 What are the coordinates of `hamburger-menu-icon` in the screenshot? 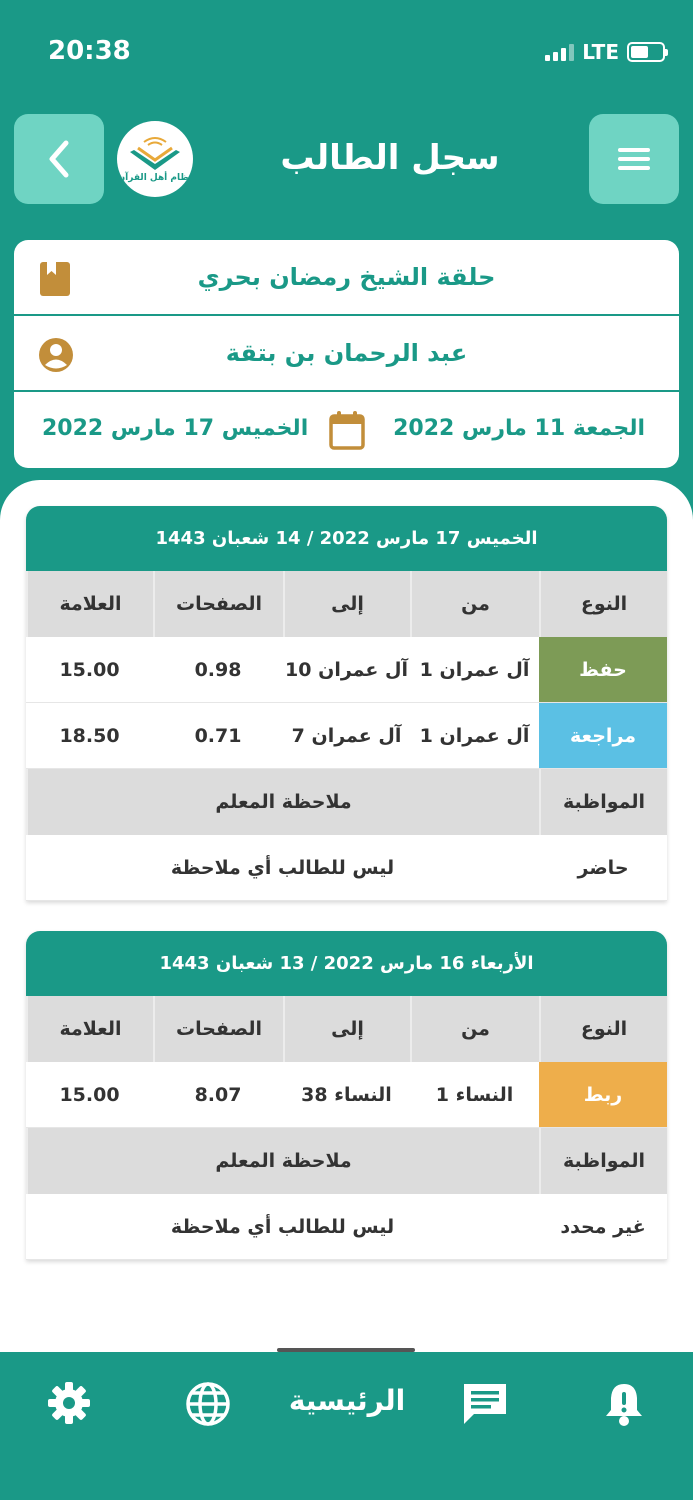 It's located at (634, 159).